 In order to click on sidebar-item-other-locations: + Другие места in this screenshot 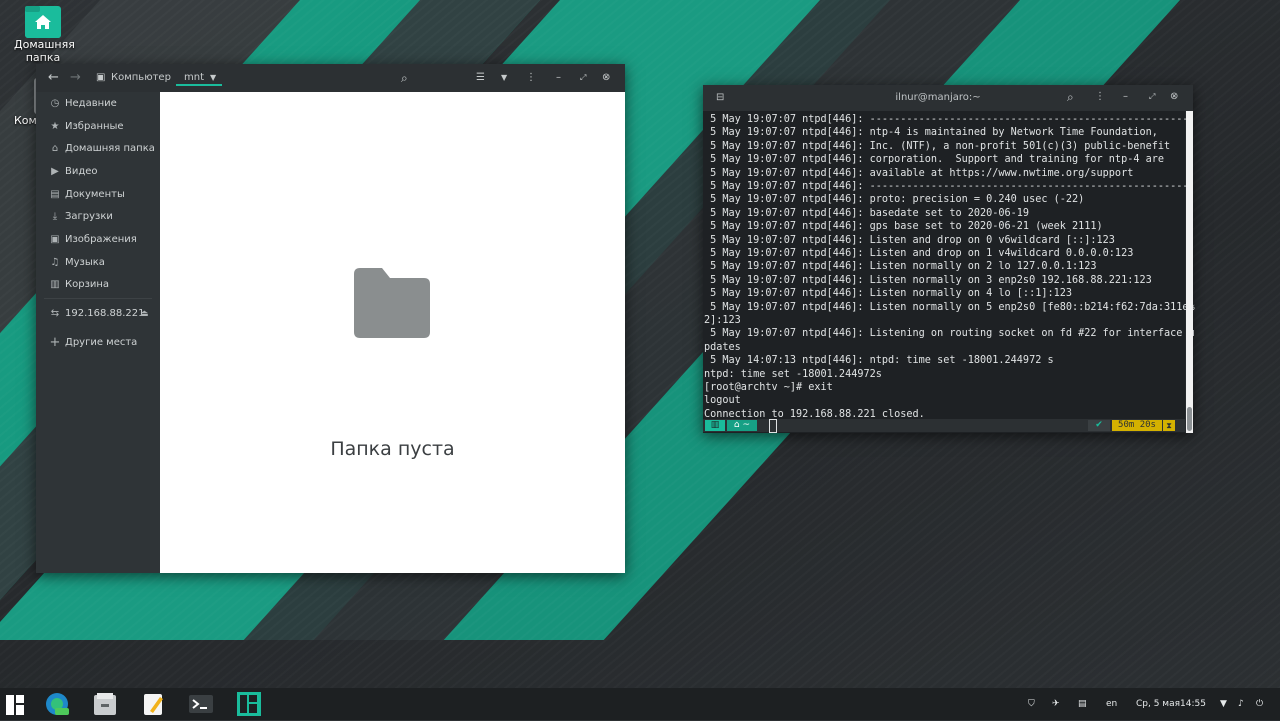, I will do `click(98, 343)`.